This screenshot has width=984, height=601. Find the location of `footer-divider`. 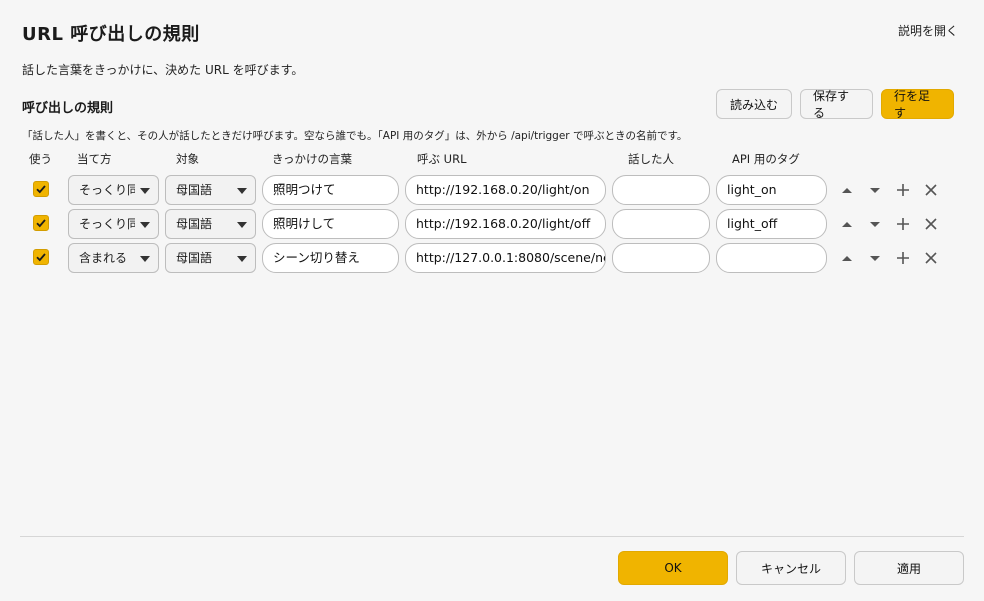

footer-divider is located at coordinates (492, 536).